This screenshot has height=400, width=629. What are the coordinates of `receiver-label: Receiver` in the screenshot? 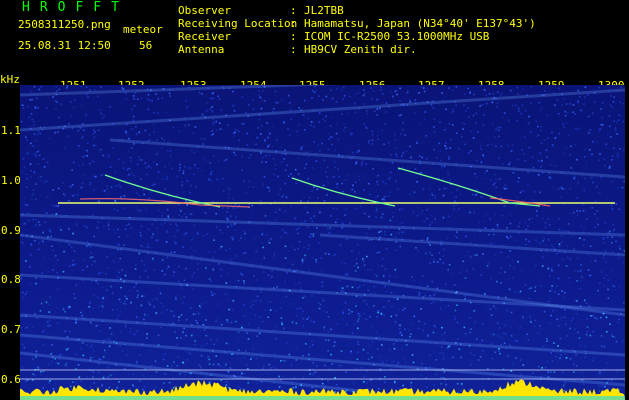 It's located at (204, 36).